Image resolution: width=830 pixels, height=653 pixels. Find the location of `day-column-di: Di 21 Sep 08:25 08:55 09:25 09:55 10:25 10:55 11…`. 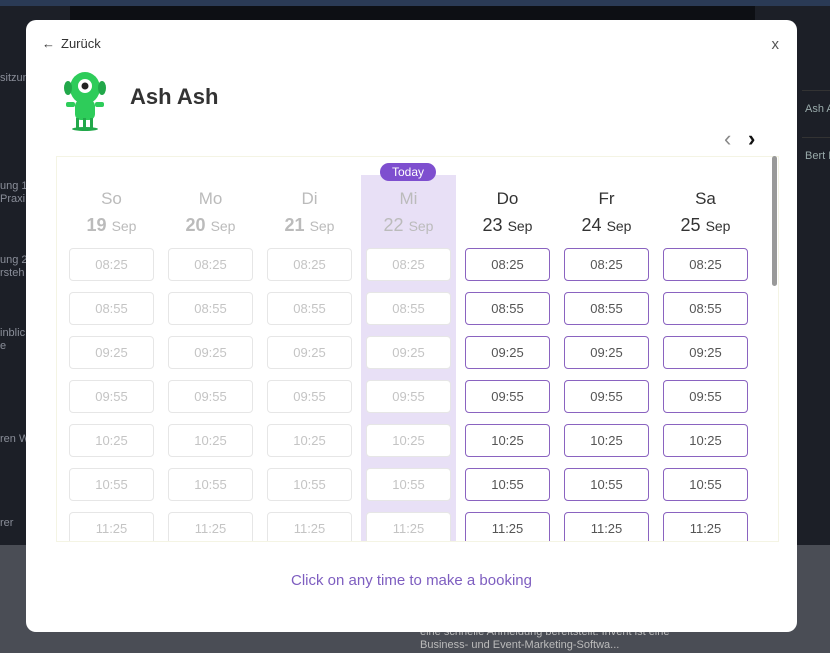

day-column-di: Di 21 Sep 08:25 08:55 09:25 09:55 10:25 10:55 11… is located at coordinates (309, 349).